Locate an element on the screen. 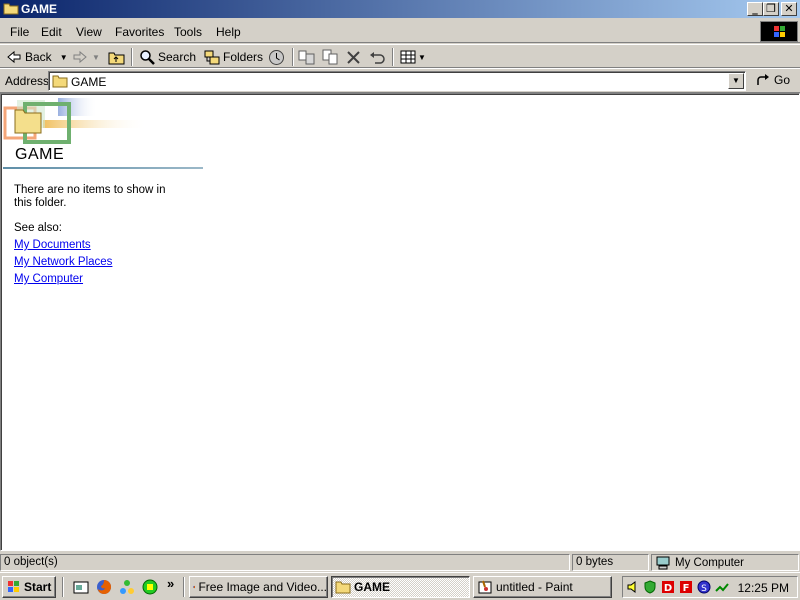 The width and height of the screenshot is (800, 600). taskbar-clock: 12:25 PM is located at coordinates (763, 588).